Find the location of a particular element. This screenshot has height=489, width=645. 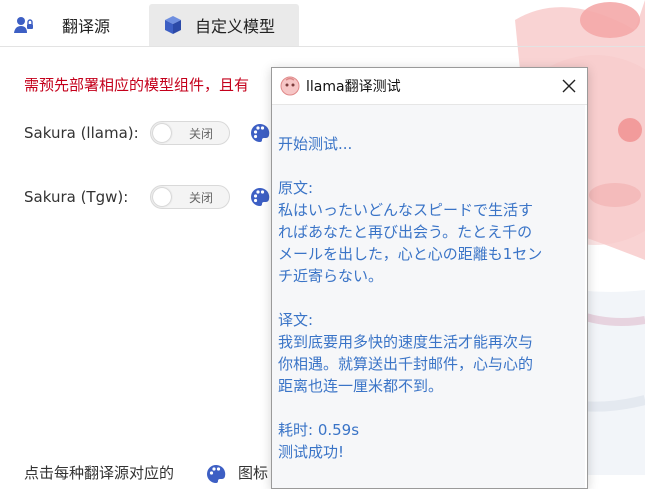

model-label: Sakura (Tgw): is located at coordinates (76, 197).